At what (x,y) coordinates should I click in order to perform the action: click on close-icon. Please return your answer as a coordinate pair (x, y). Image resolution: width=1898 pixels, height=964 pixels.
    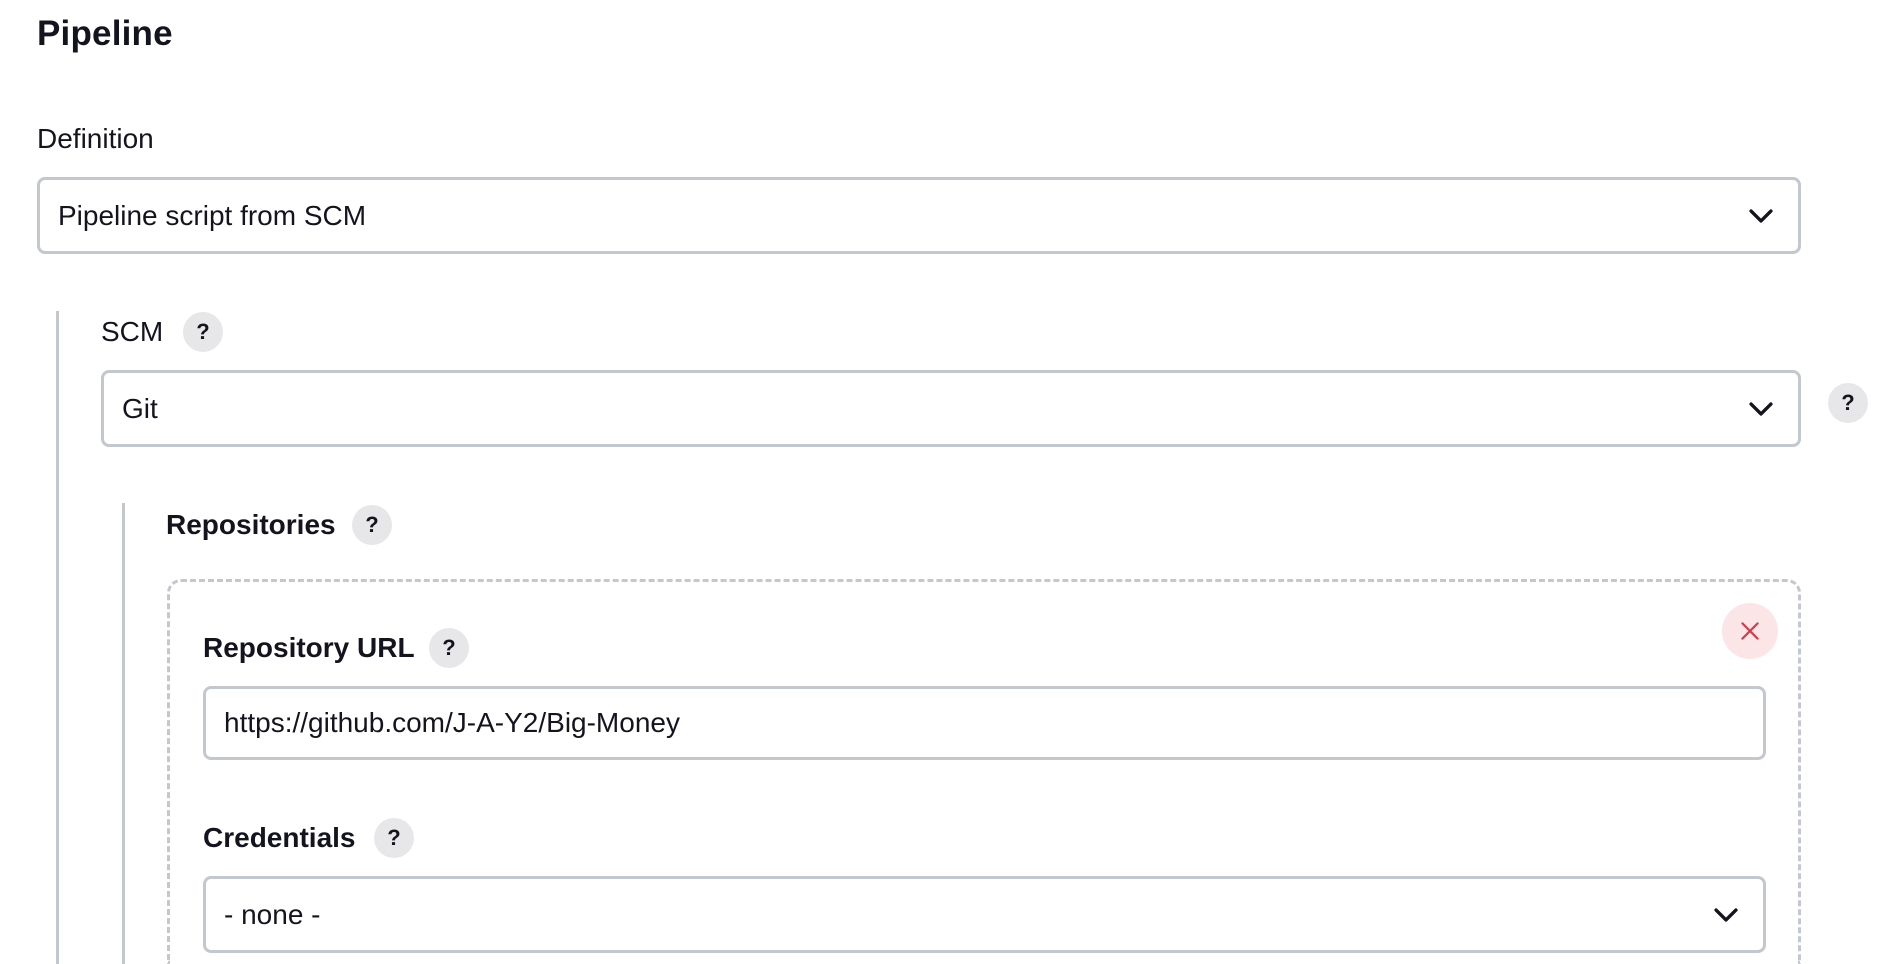
    Looking at the image, I should click on (1750, 631).